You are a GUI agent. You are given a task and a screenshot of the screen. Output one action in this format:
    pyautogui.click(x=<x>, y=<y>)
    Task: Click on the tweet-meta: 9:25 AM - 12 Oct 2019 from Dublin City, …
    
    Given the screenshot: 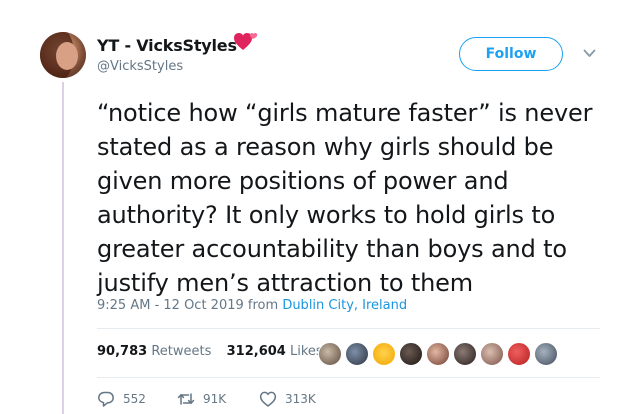 What is the action you would take?
    pyautogui.click(x=252, y=305)
    